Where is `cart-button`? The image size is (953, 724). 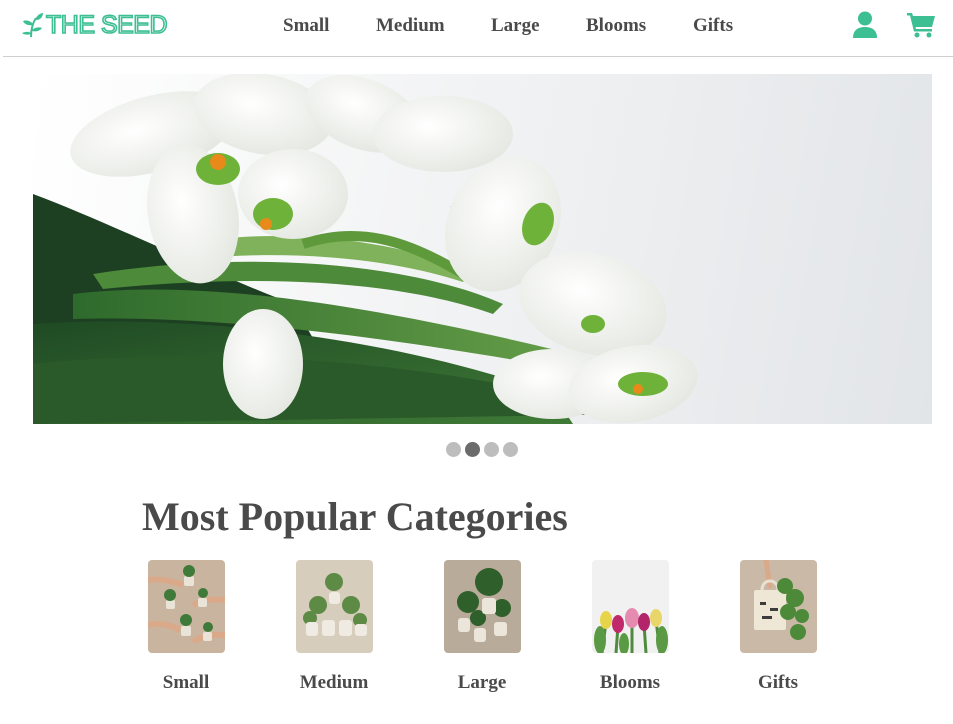 cart-button is located at coordinates (921, 24).